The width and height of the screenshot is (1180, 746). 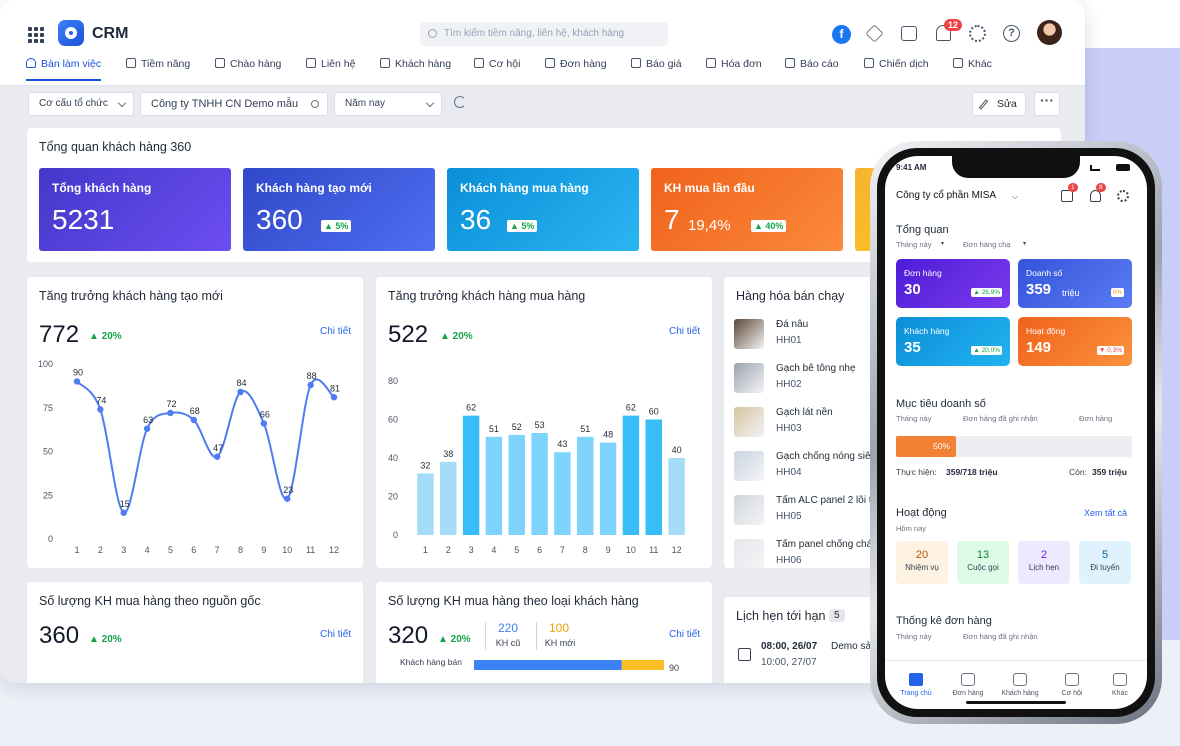 What do you see at coordinates (841, 34) in the screenshot?
I see `facebook-icon: f` at bounding box center [841, 34].